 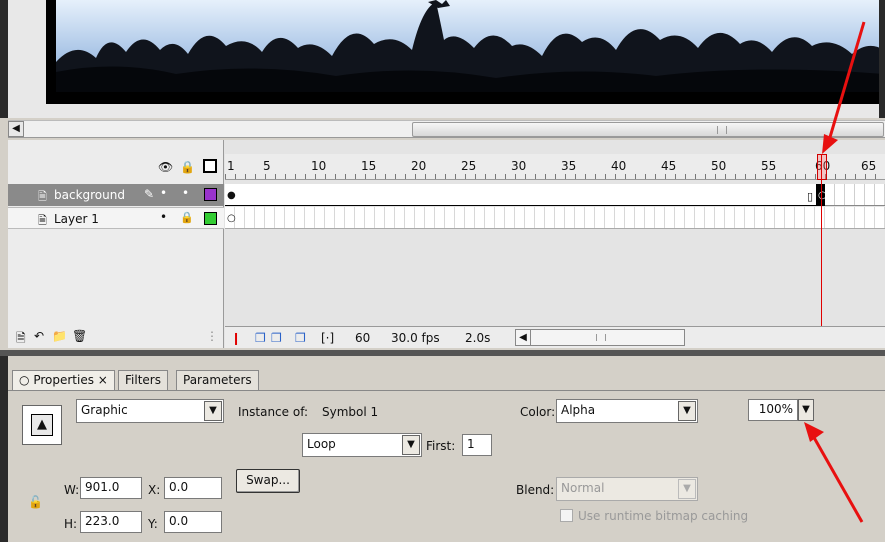 I want to click on onion-skin-outlines-icon: ❐, so click(x=276, y=338).